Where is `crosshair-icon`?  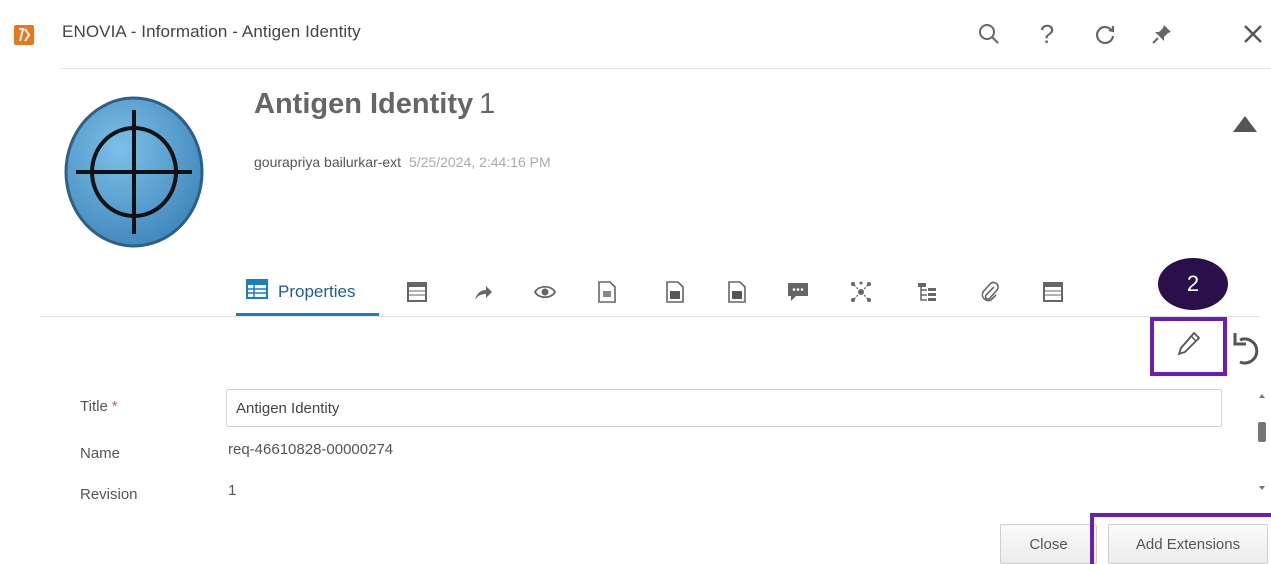
crosshair-icon is located at coordinates (134, 172).